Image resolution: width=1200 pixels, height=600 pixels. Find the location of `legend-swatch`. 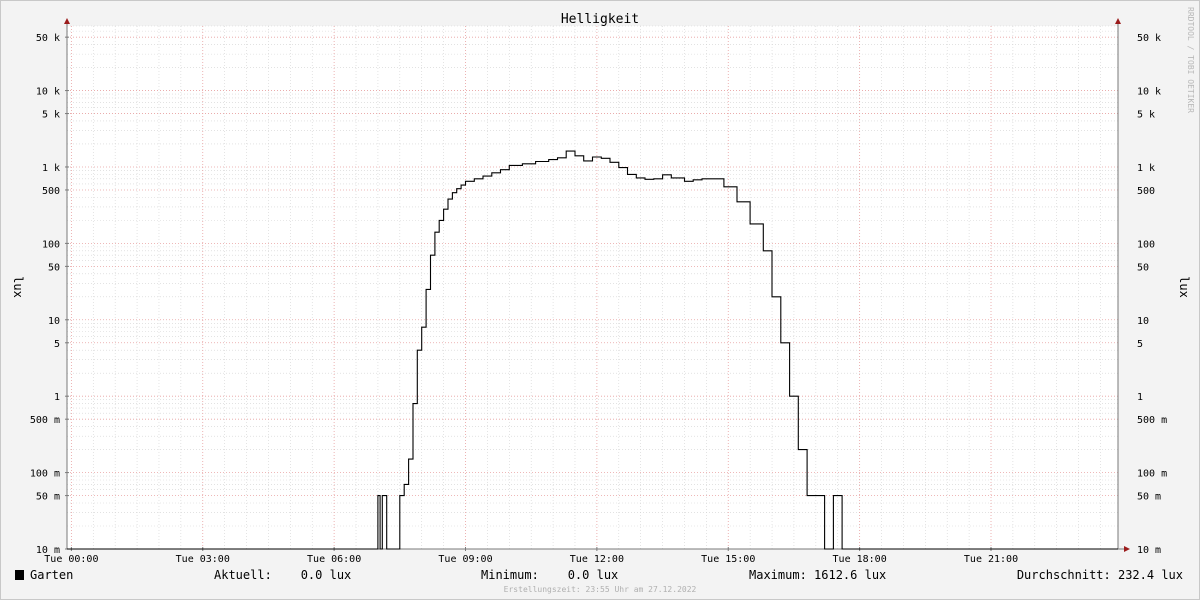

legend-swatch is located at coordinates (19, 575).